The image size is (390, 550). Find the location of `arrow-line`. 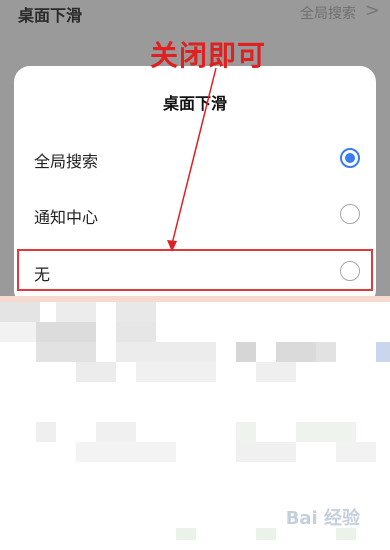

arrow-line is located at coordinates (194, 156).